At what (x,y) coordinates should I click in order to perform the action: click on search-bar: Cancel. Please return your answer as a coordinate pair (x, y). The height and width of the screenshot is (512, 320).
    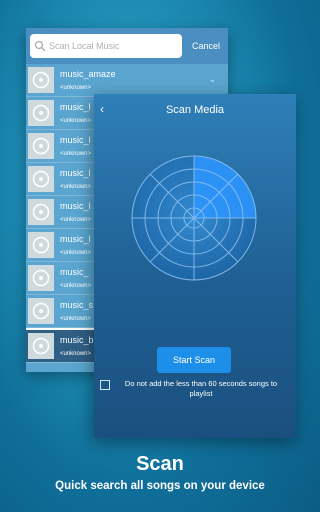
    Looking at the image, I should click on (127, 46).